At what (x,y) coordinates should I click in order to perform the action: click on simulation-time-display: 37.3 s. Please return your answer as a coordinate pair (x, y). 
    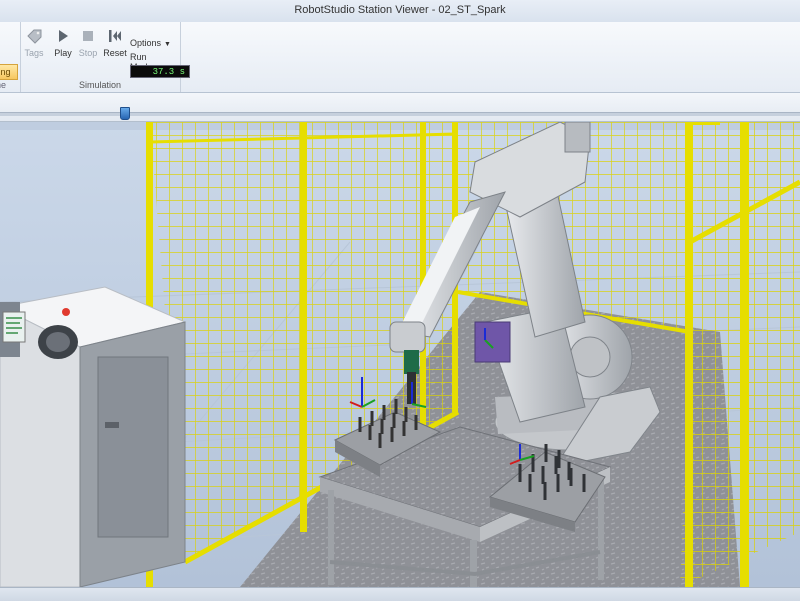
    Looking at the image, I should click on (160, 71).